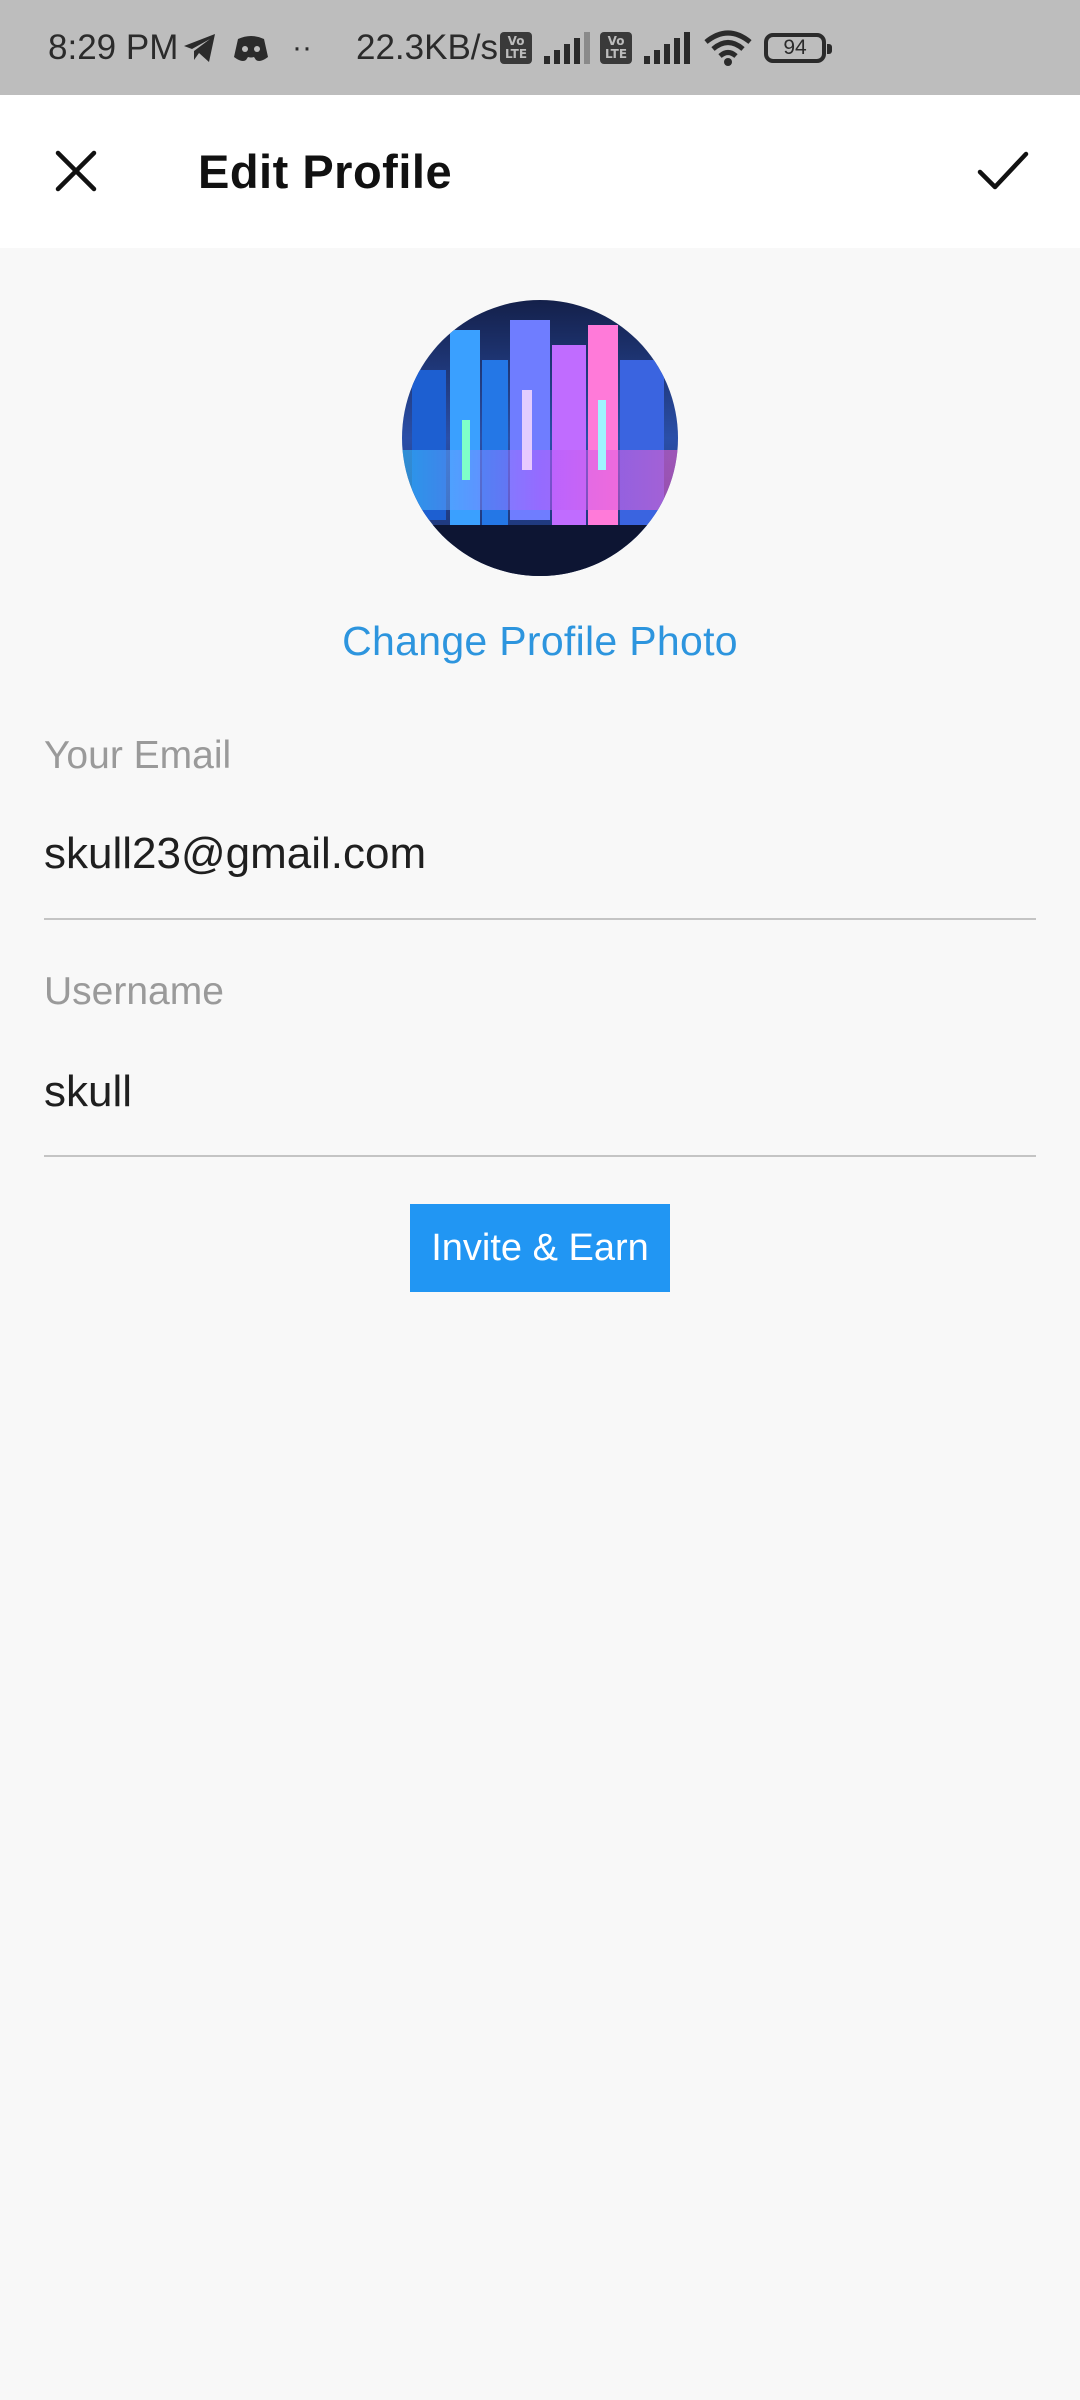 The height and width of the screenshot is (2400, 1080). I want to click on username-field, so click(540, 1092).